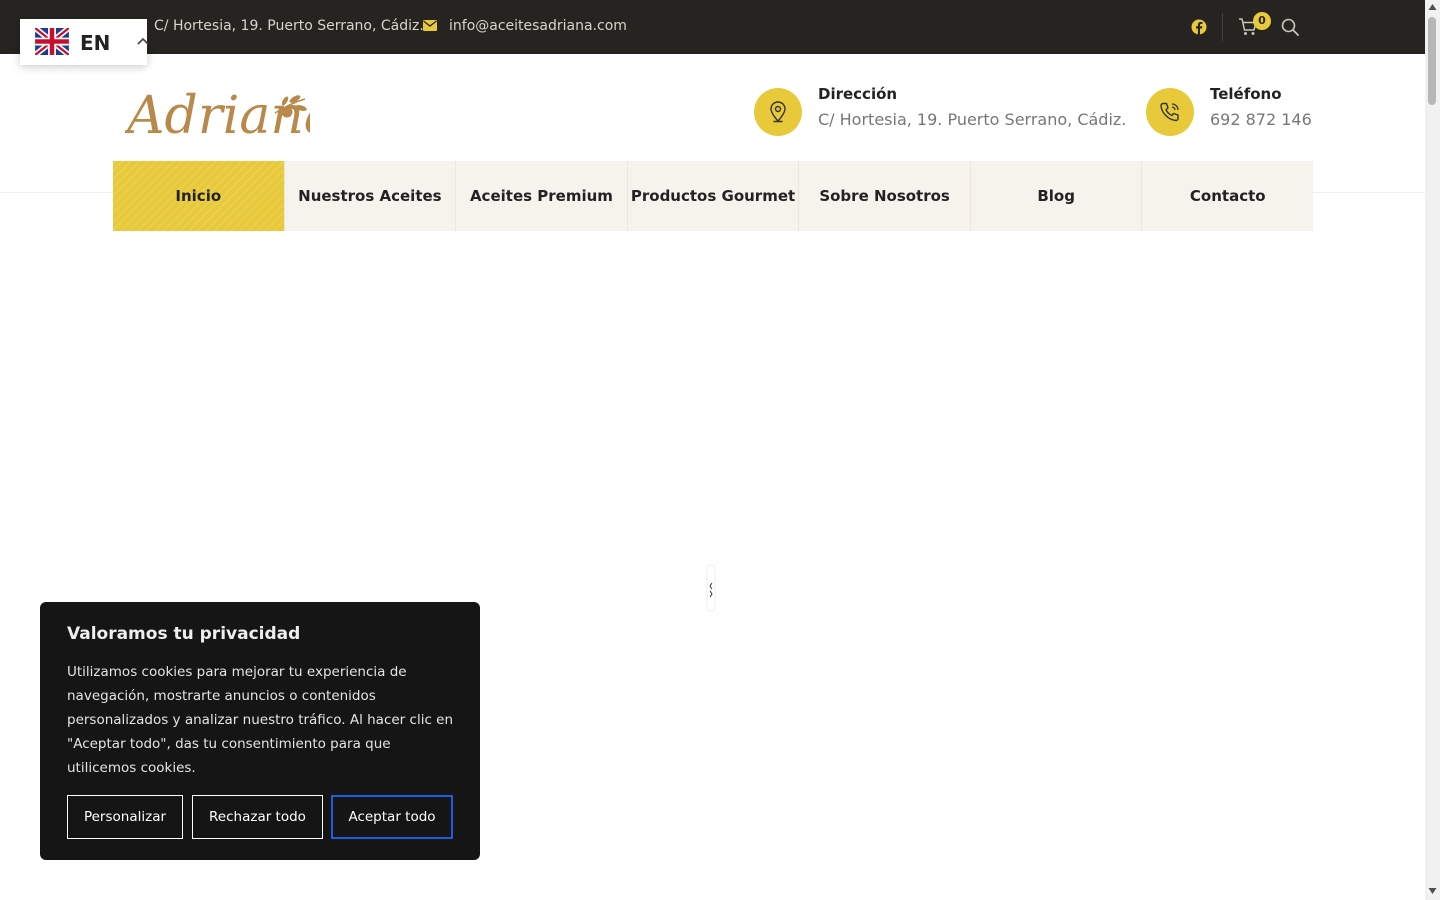  What do you see at coordinates (972, 119) in the screenshot?
I see `address-value: C/ Hortesia, 19. Puerto Serrano, Cádiz.` at bounding box center [972, 119].